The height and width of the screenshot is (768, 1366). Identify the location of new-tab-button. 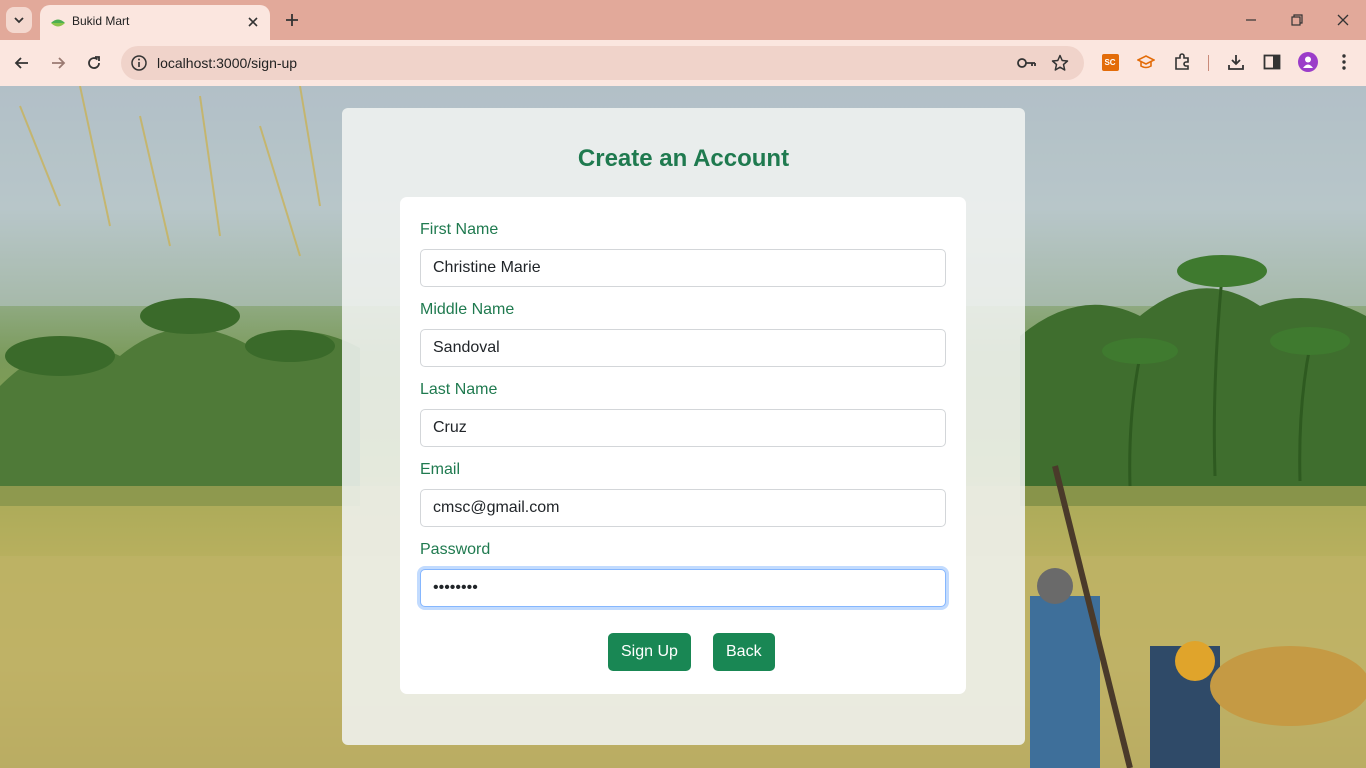
(292, 20).